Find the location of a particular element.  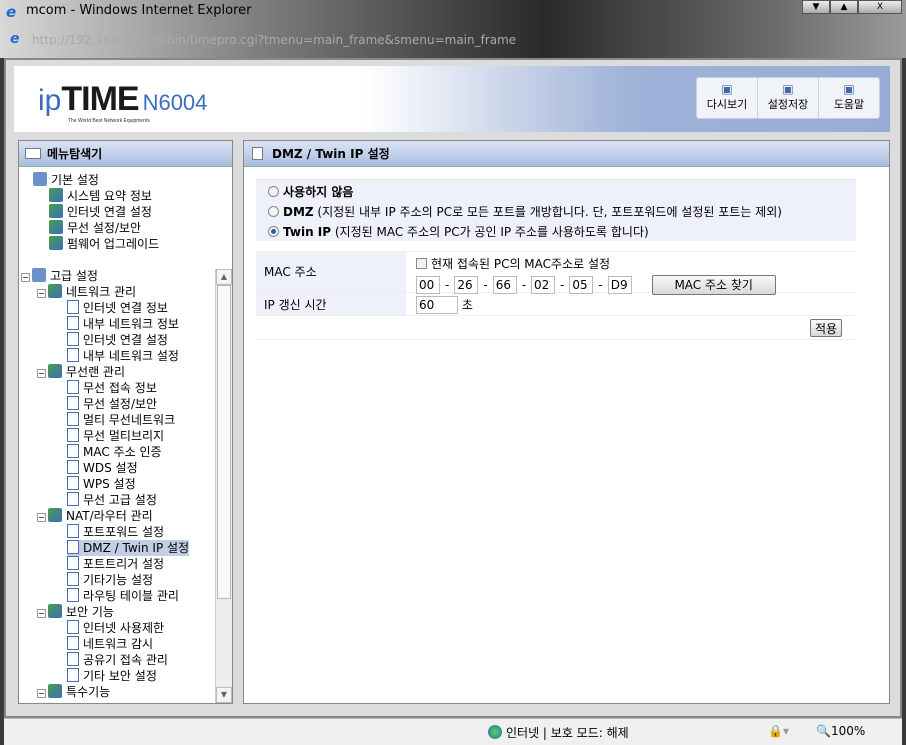

tree-item: 기타기능 설정 is located at coordinates (110, 580).